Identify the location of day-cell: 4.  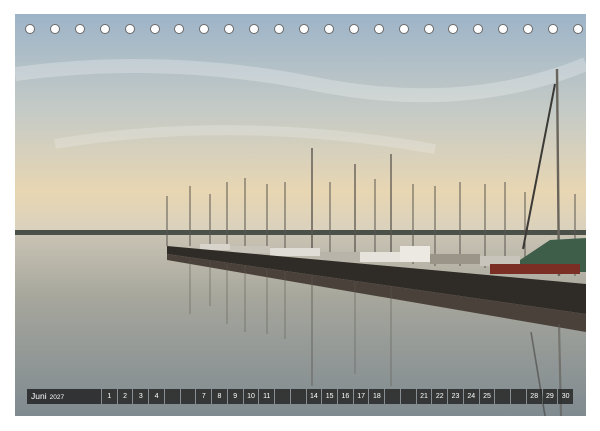
(156, 396).